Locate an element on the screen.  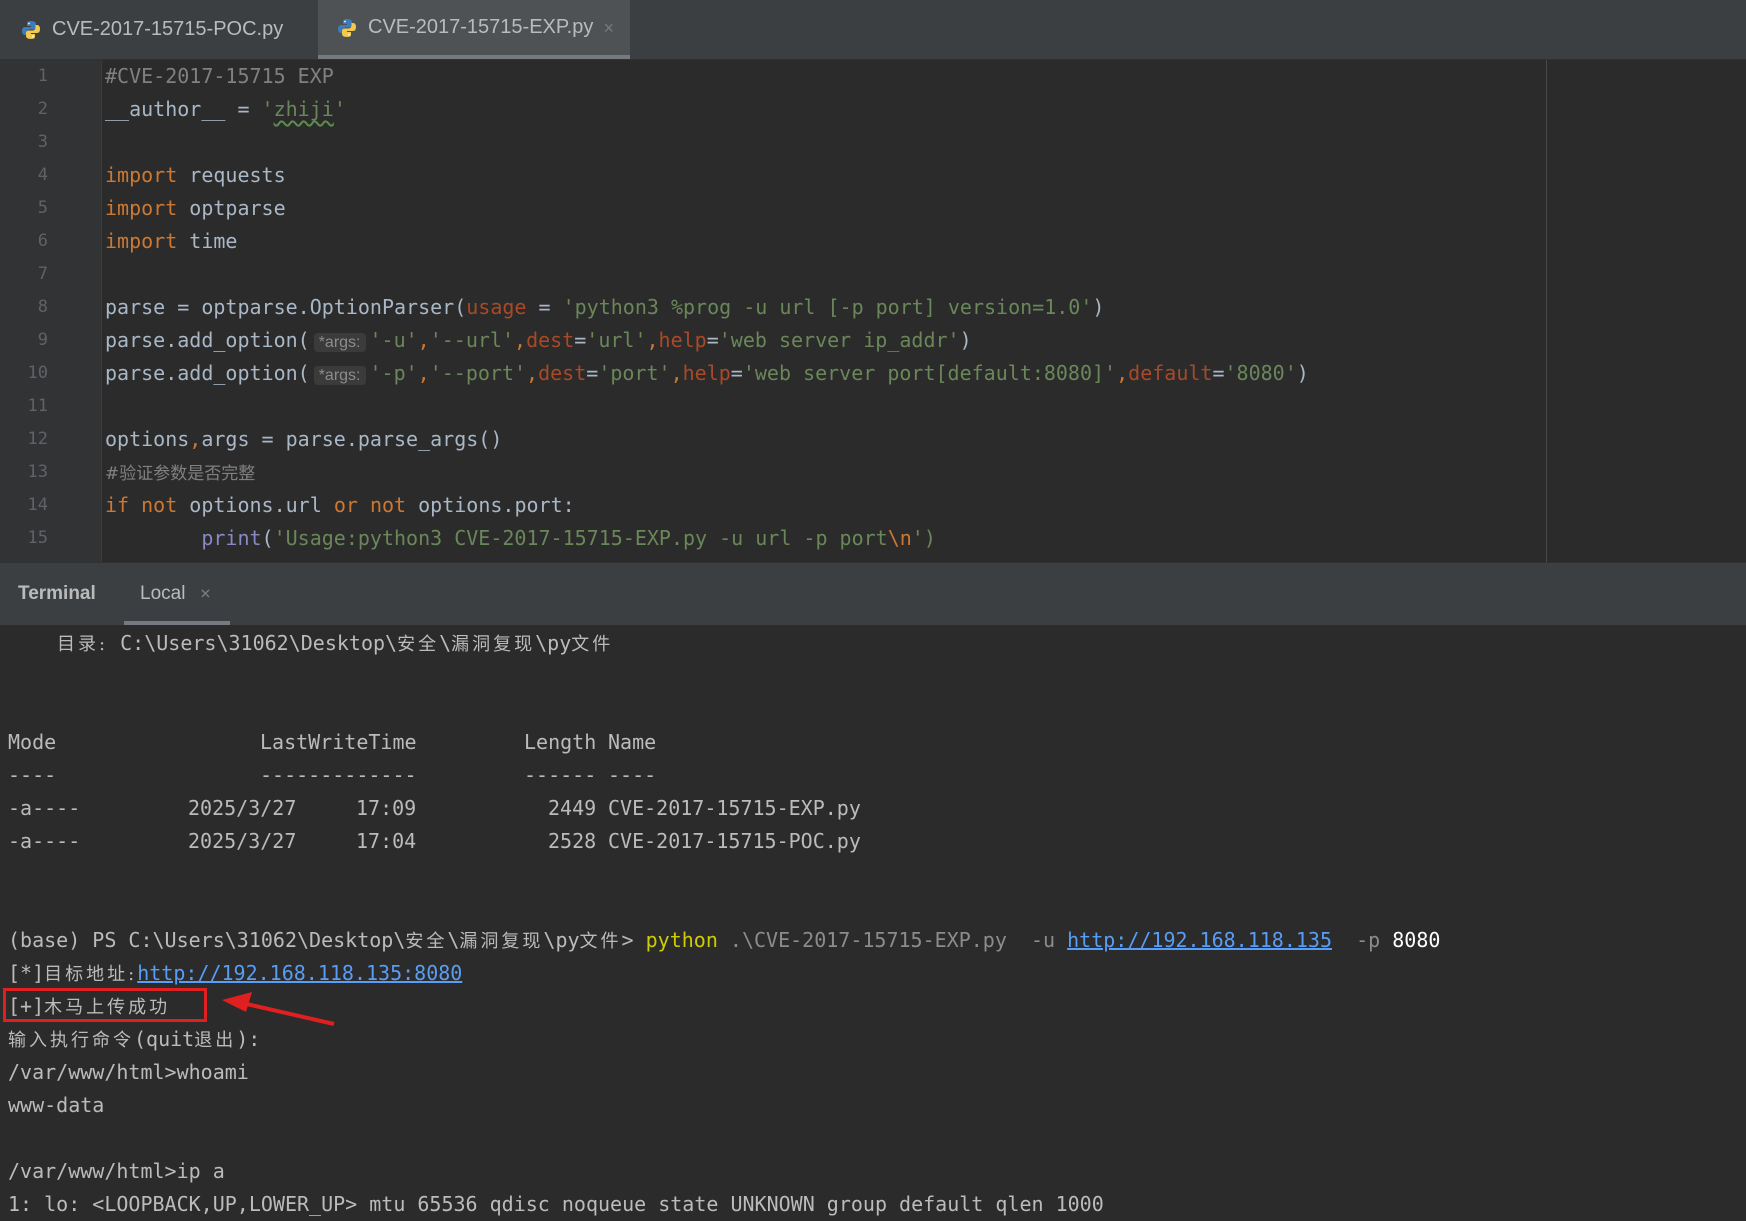
annotation-highlight-box is located at coordinates (105, 1005).